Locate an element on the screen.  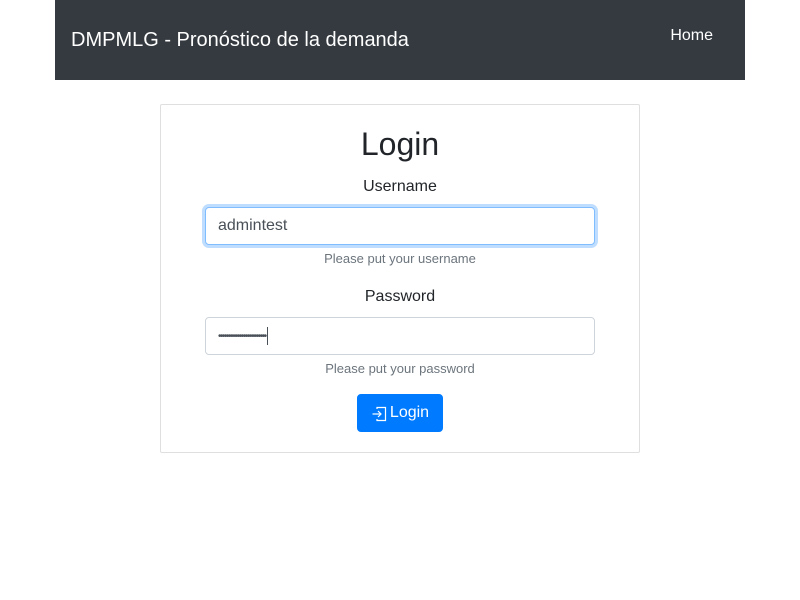
navbar-brand: DMPMLG - Pronóstico de la demanda is located at coordinates (240, 40).